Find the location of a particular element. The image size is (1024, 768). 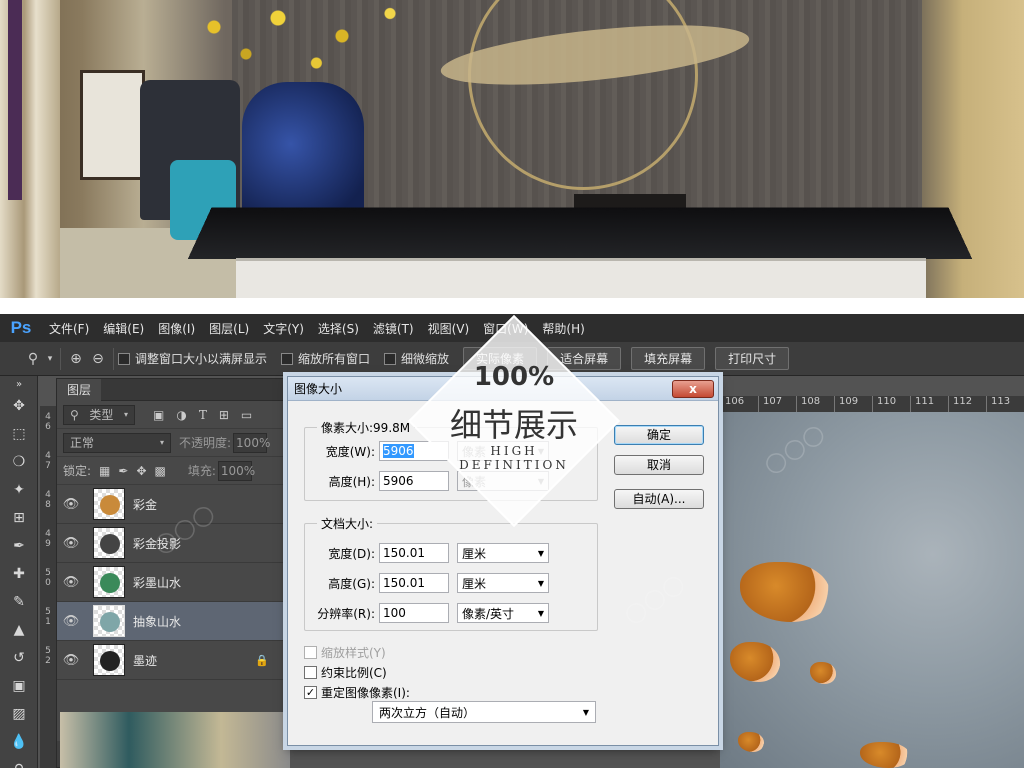

stamp-tool-icon: ▲ is located at coordinates (19, 630).